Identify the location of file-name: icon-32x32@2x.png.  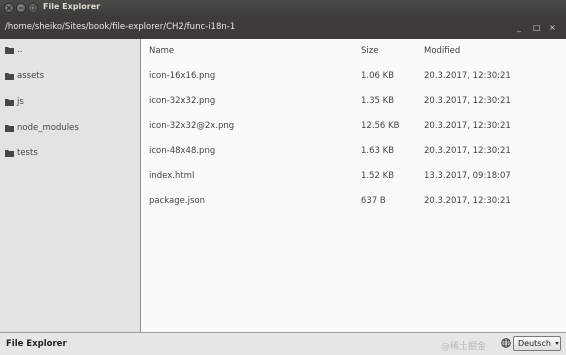
(192, 126).